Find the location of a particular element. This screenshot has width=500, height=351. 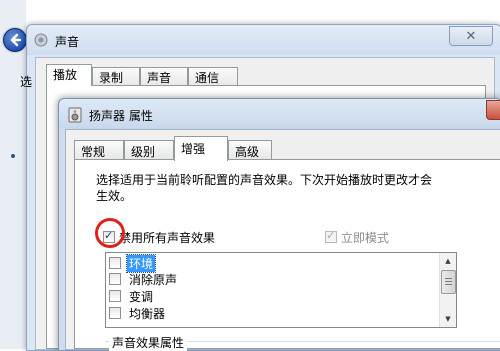

list-item: 均衡器 is located at coordinates (138, 313).